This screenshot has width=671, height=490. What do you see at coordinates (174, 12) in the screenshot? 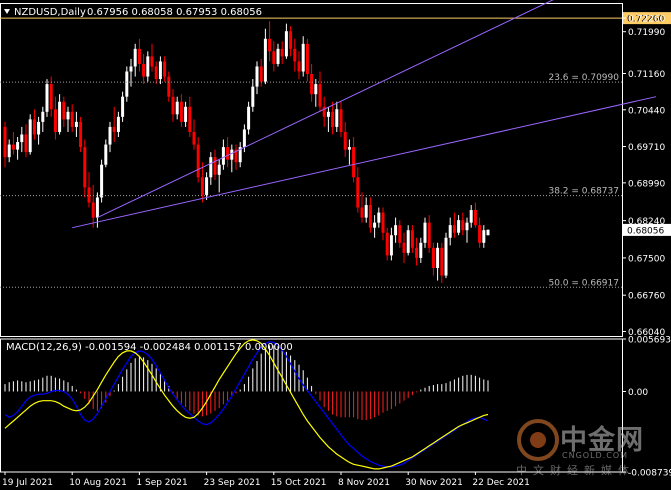
I see `ohlc-label: 0.67956 0.68058 0.67953 0.68056` at bounding box center [174, 12].